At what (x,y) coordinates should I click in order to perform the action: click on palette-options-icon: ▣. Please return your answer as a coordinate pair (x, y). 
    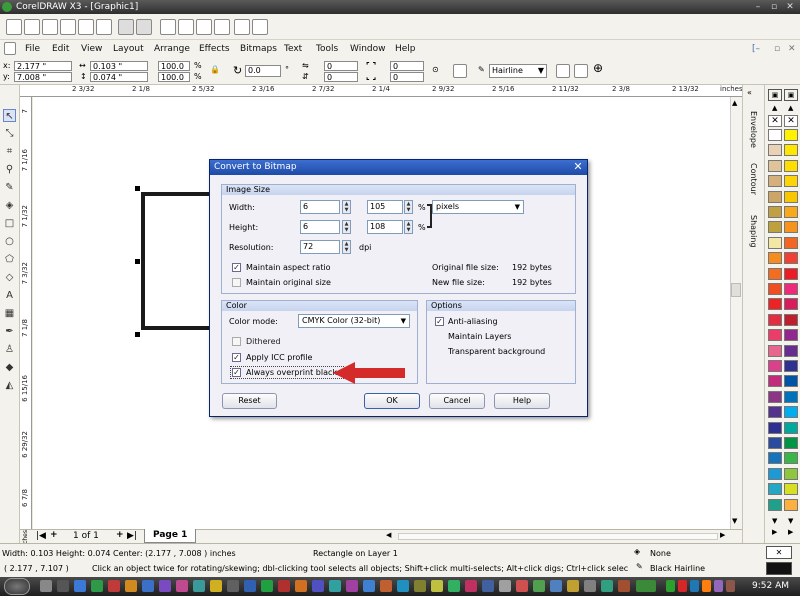
    Looking at the image, I should click on (791, 95).